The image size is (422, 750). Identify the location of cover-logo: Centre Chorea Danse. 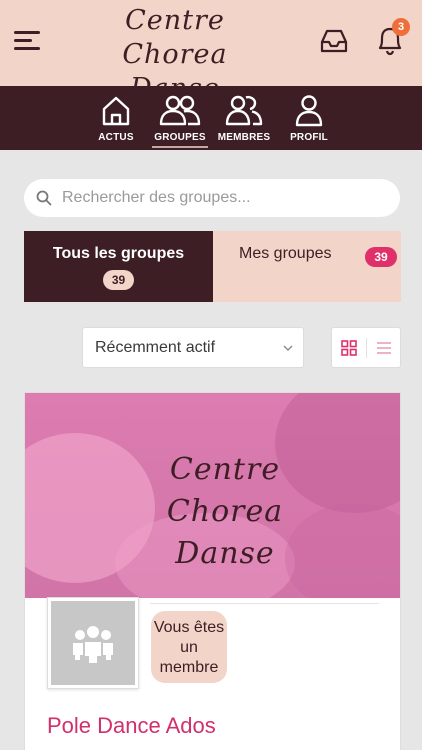
(225, 512).